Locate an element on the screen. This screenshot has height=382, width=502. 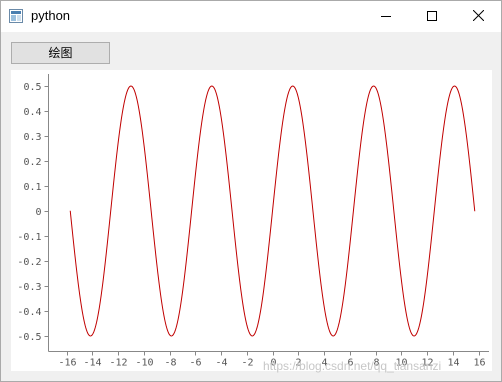
x-tick-label: -6 is located at coordinates (195, 363).